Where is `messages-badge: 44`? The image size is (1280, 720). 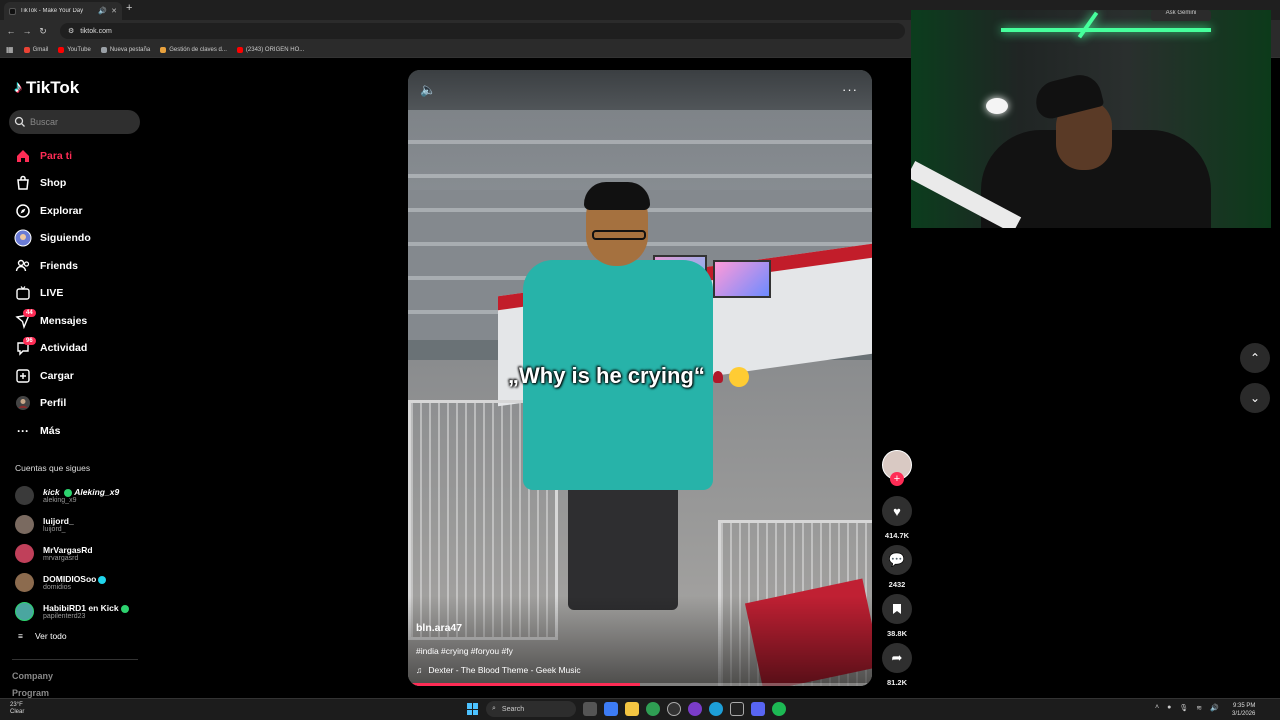 messages-badge: 44 is located at coordinates (29, 313).